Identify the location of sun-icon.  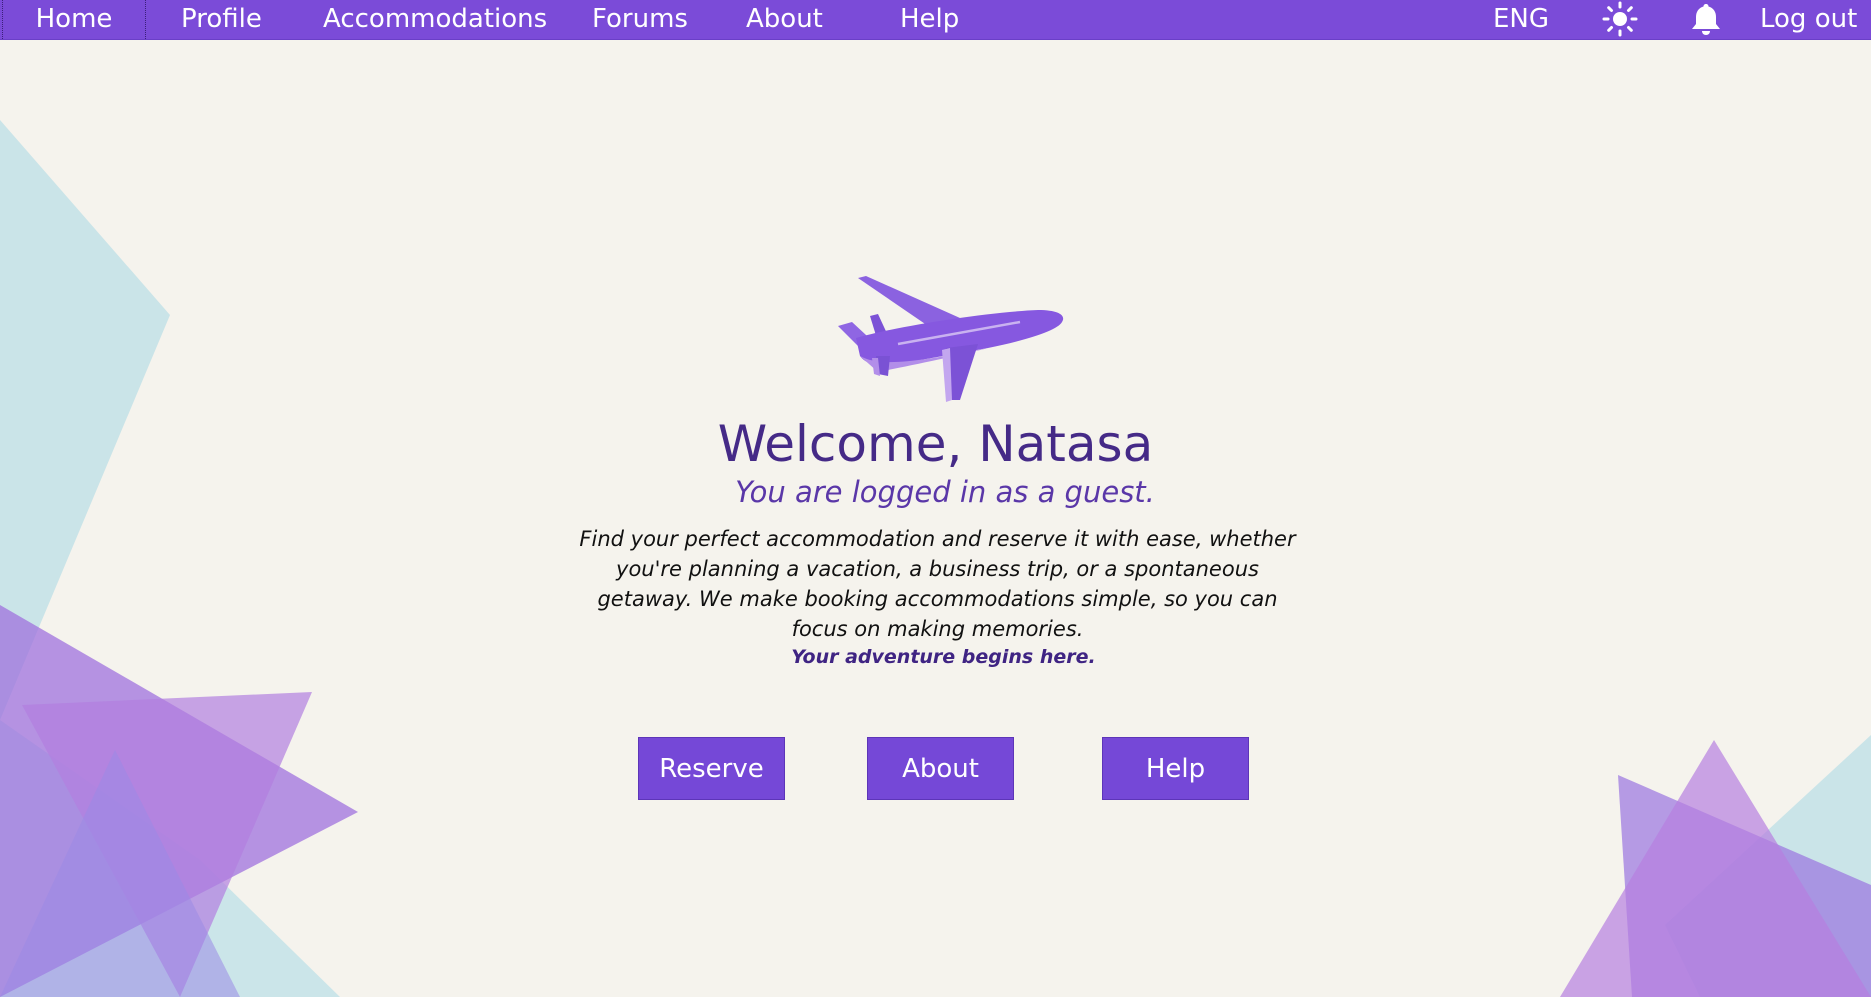
(1620, 18).